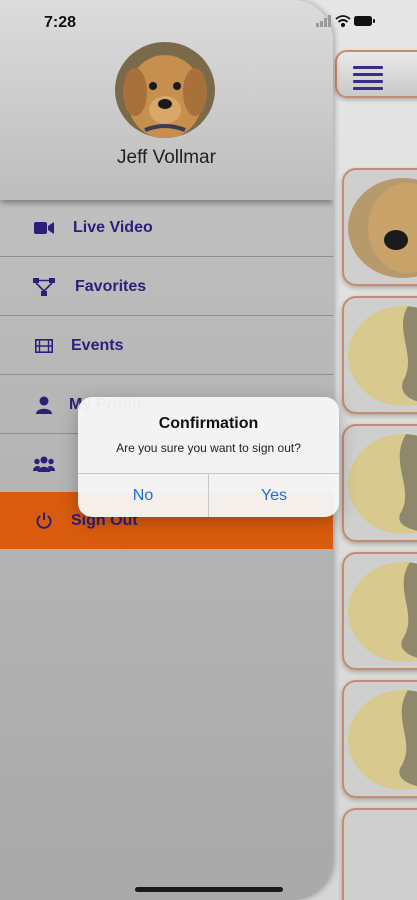 This screenshot has height=900, width=417. I want to click on user-icon, so click(44, 405).